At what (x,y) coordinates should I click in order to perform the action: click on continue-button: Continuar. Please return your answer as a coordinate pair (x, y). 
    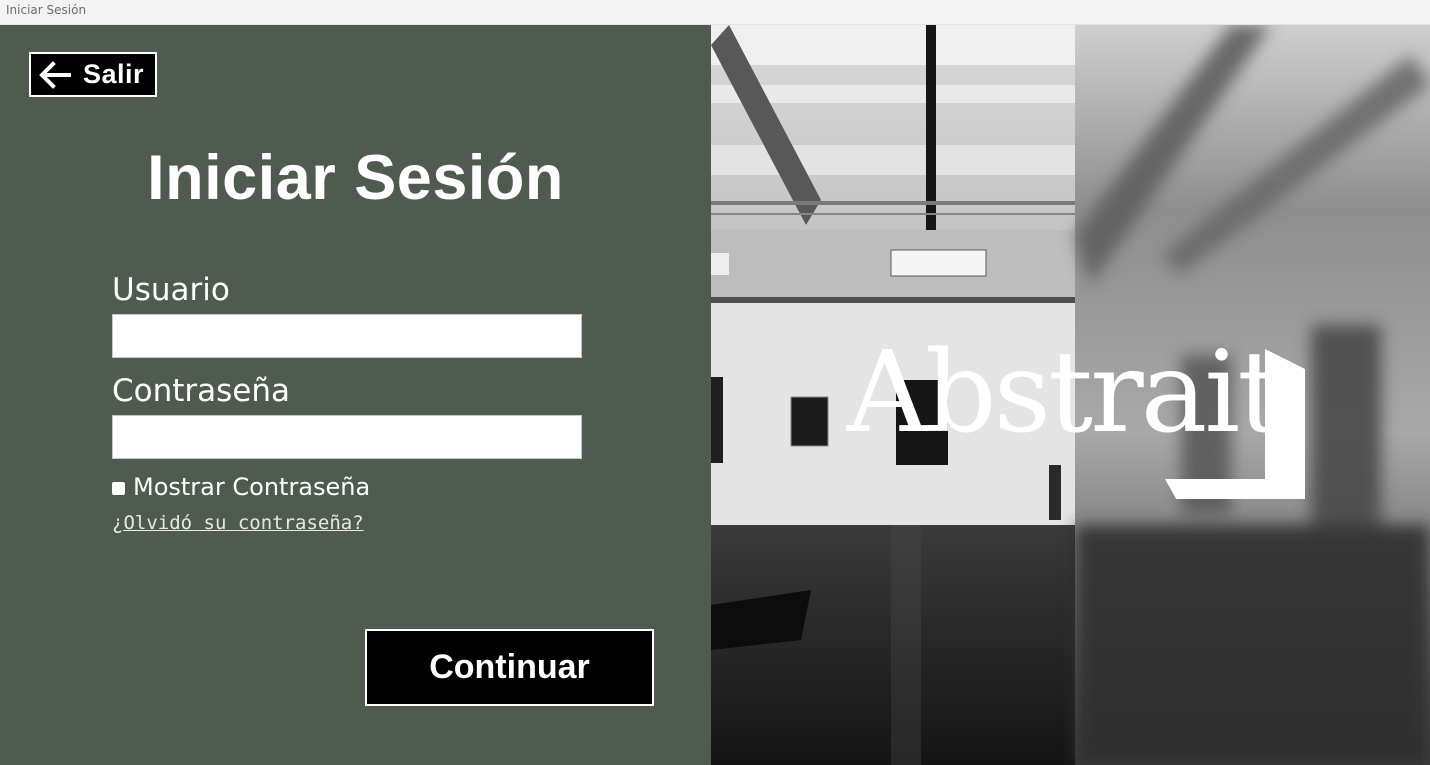
    Looking at the image, I should click on (509, 667).